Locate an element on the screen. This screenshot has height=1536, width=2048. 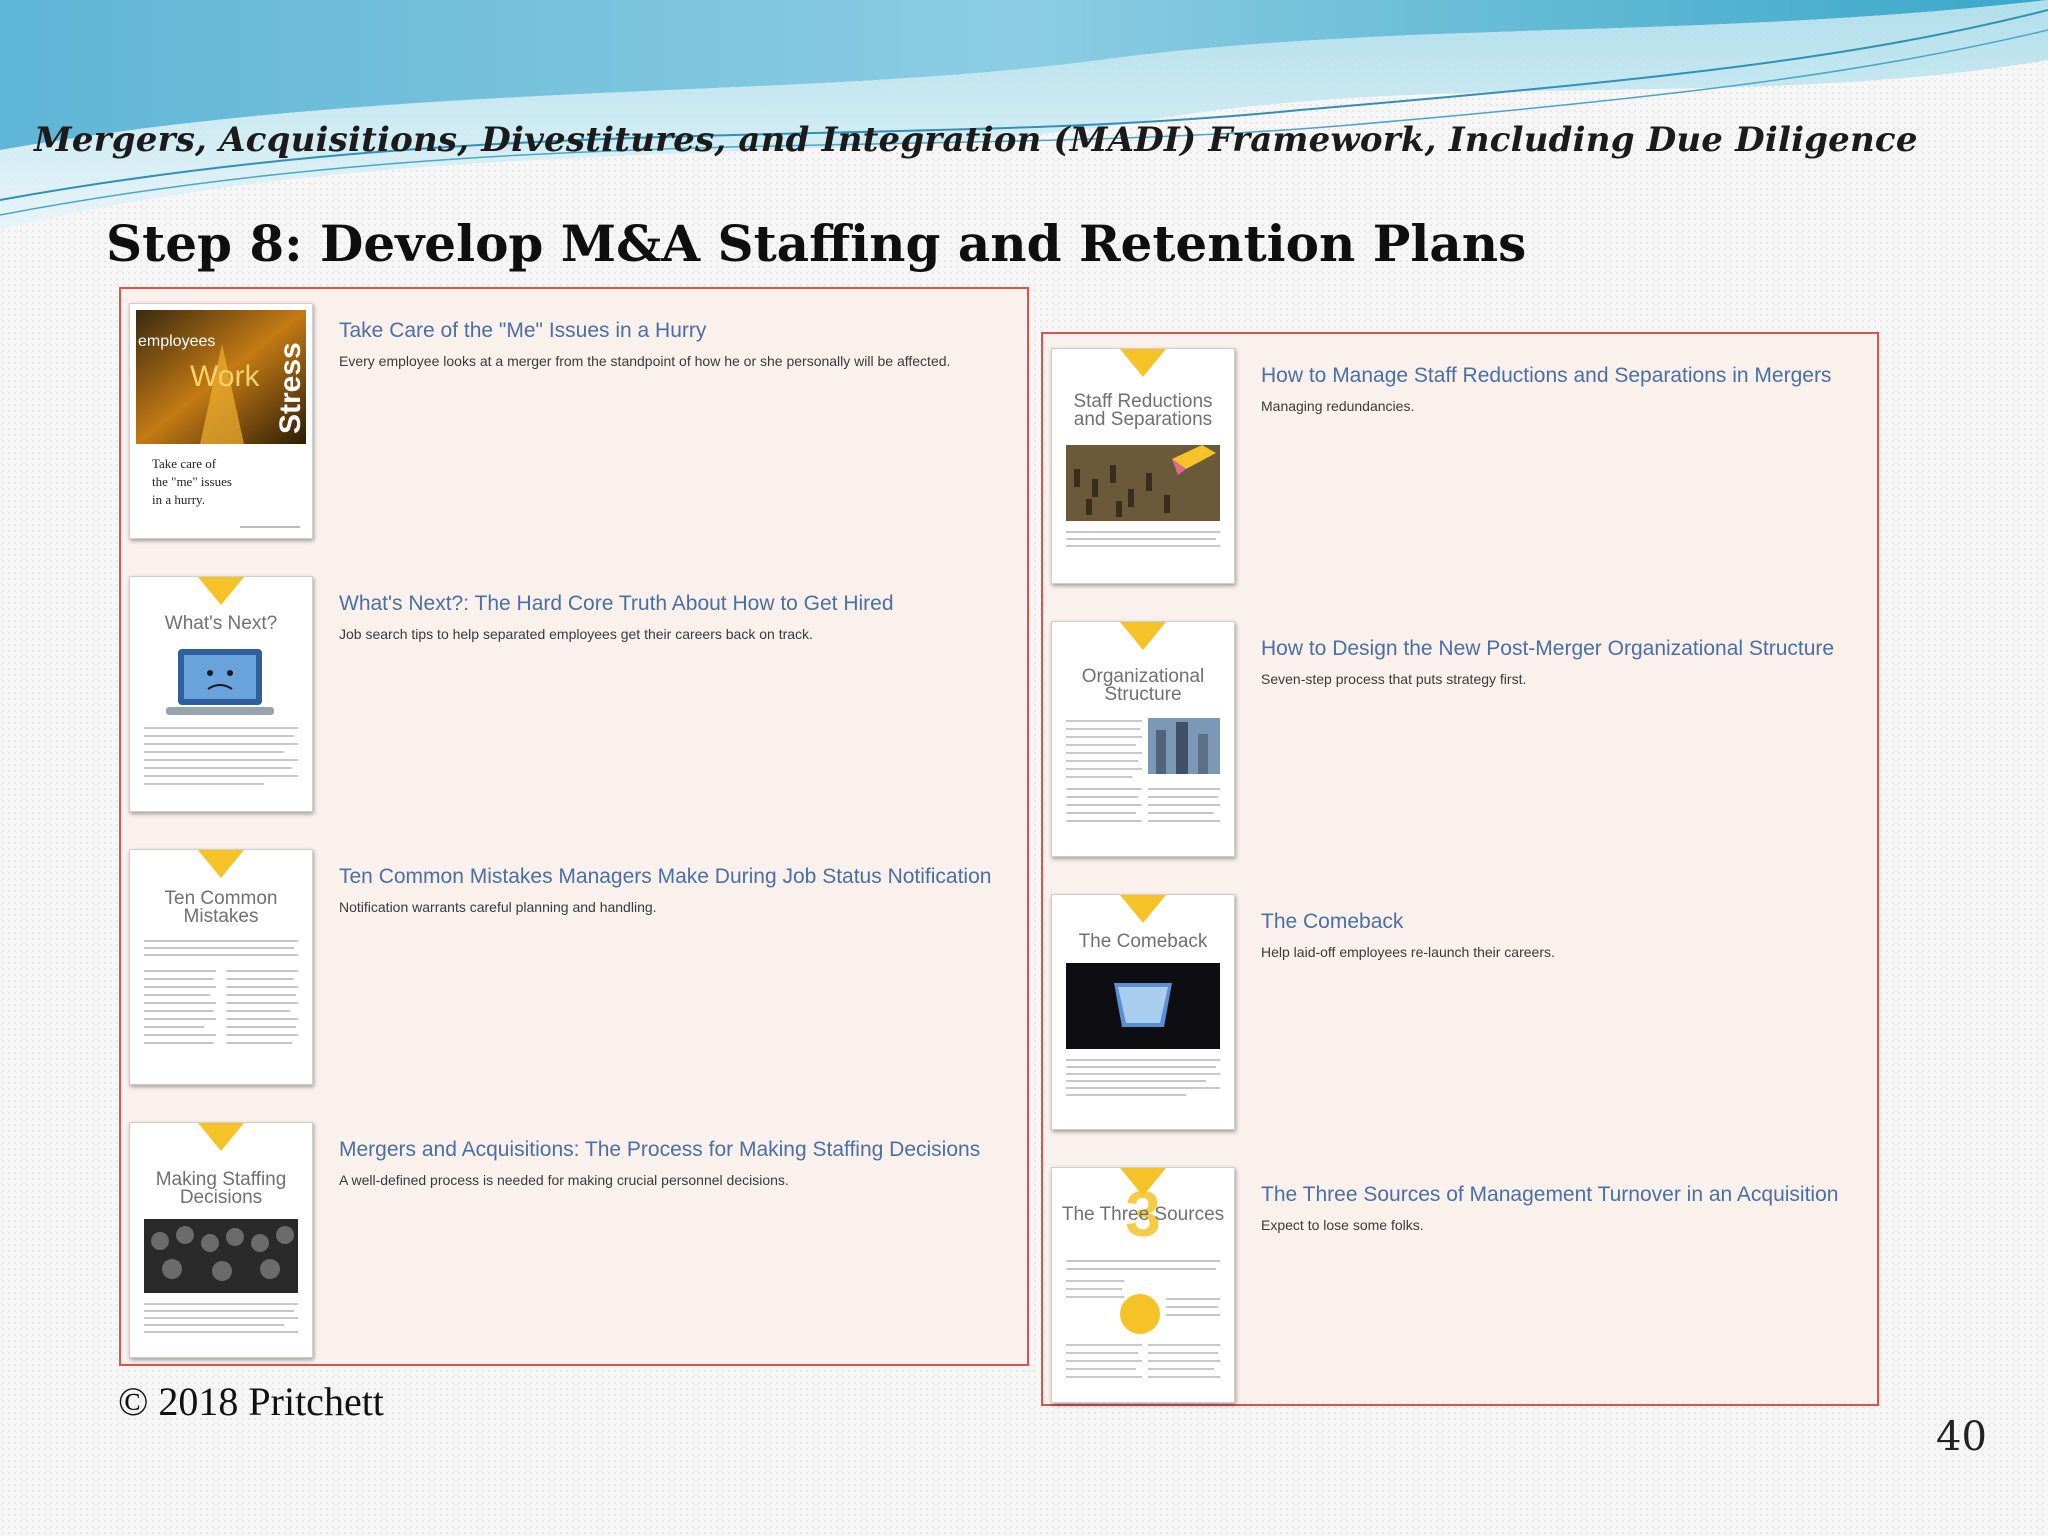
cover-thumbnail-ten-mistakes: Ten Common Mistakes is located at coordinates (221, 967).